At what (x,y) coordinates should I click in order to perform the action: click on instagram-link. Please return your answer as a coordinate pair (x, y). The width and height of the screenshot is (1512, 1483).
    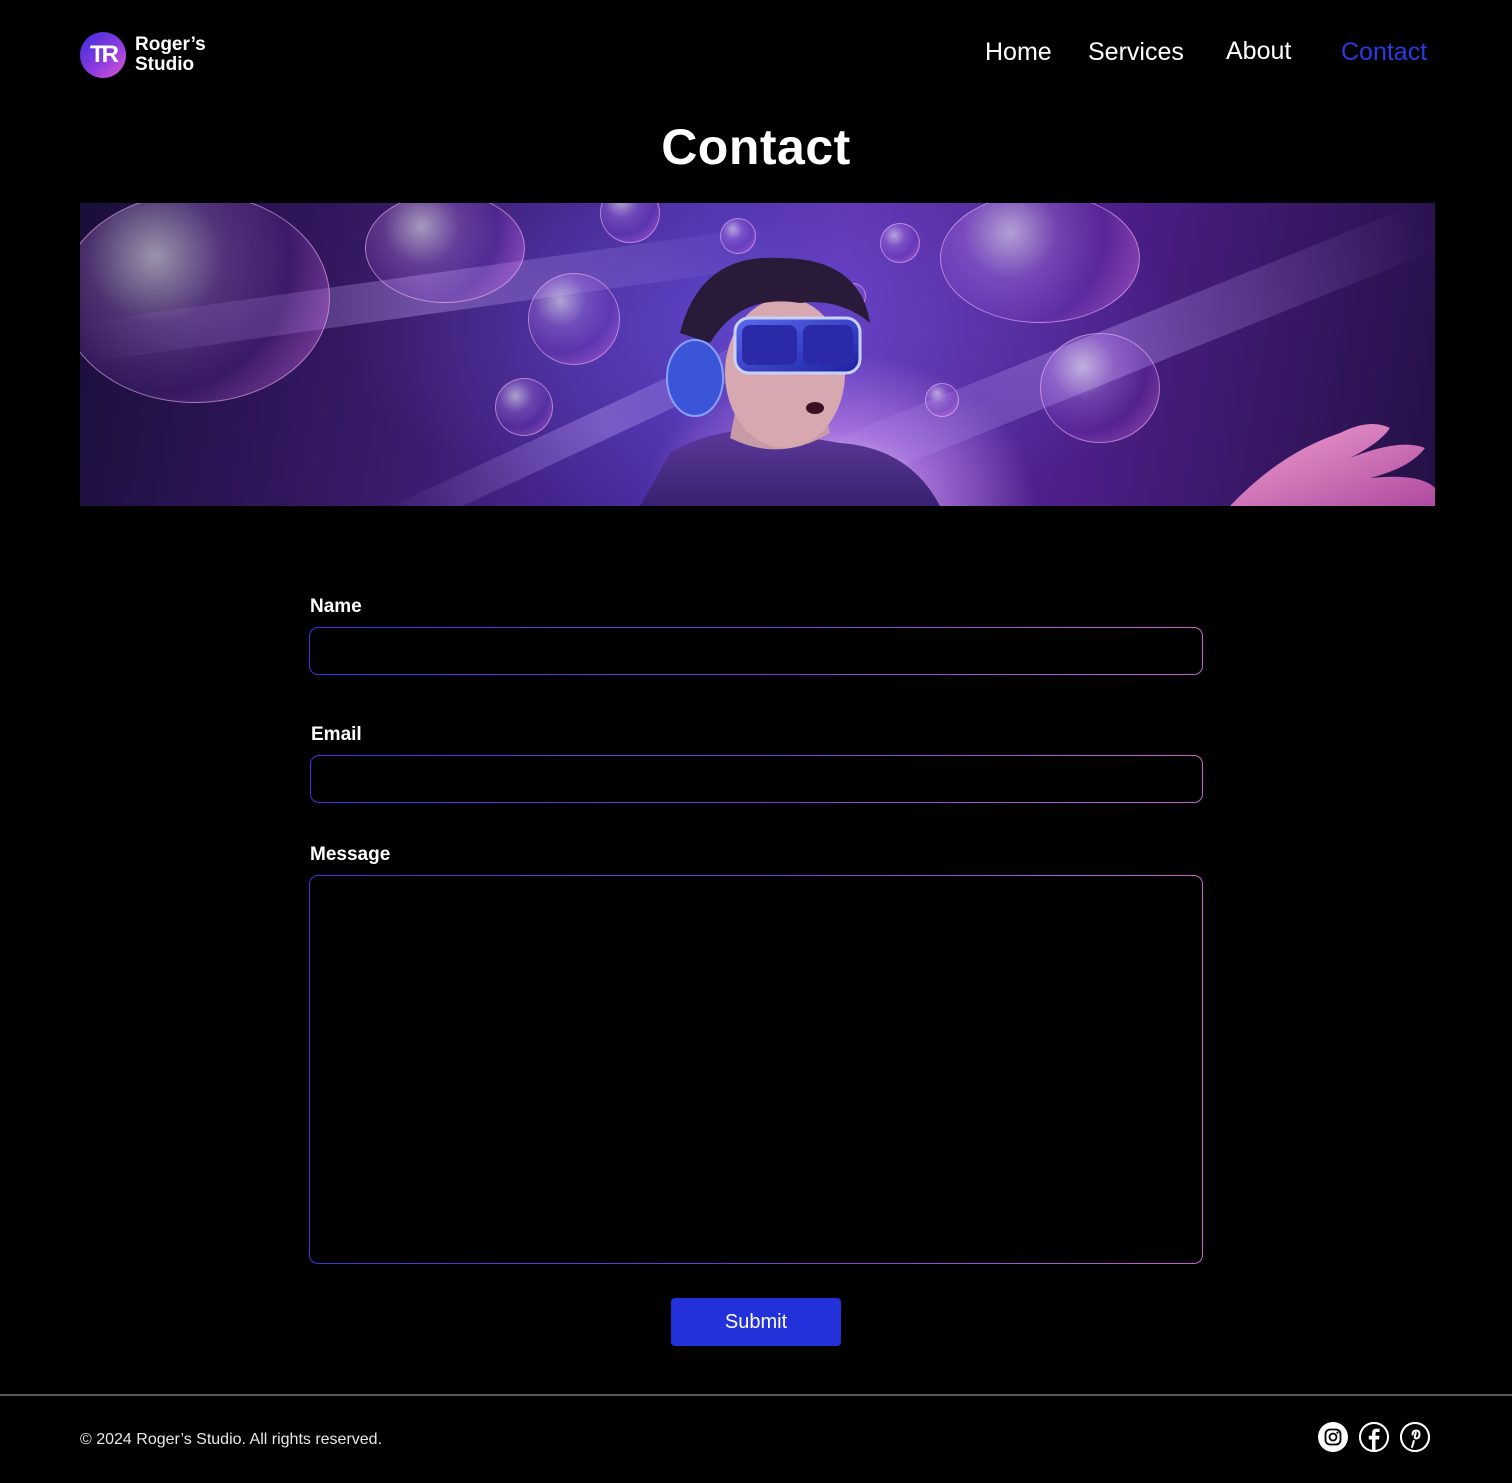
    Looking at the image, I should click on (1333, 1437).